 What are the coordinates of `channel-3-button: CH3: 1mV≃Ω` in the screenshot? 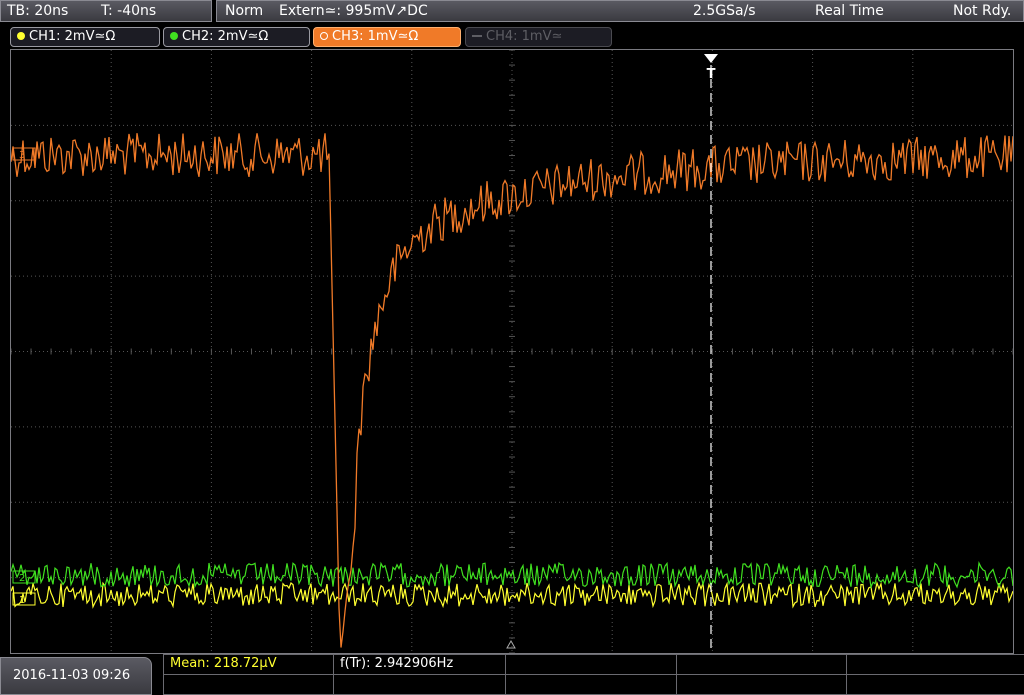 It's located at (387, 37).